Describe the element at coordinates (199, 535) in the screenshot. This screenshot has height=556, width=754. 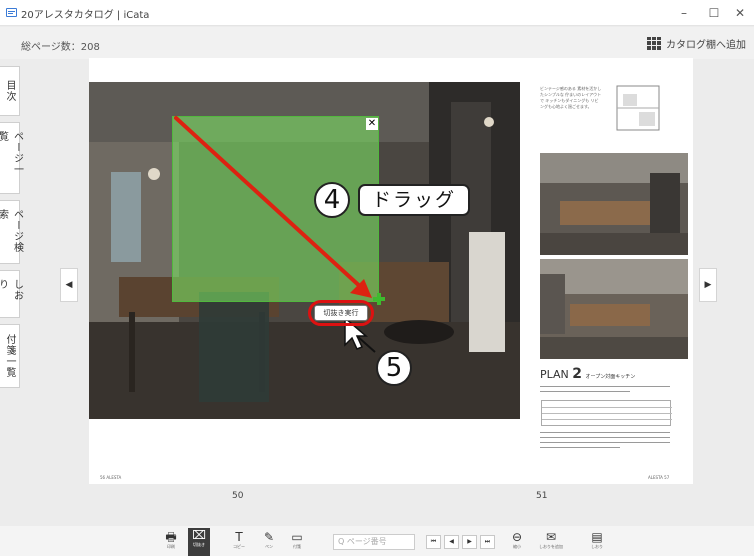
I see `crop-icon: ⌧` at that location.